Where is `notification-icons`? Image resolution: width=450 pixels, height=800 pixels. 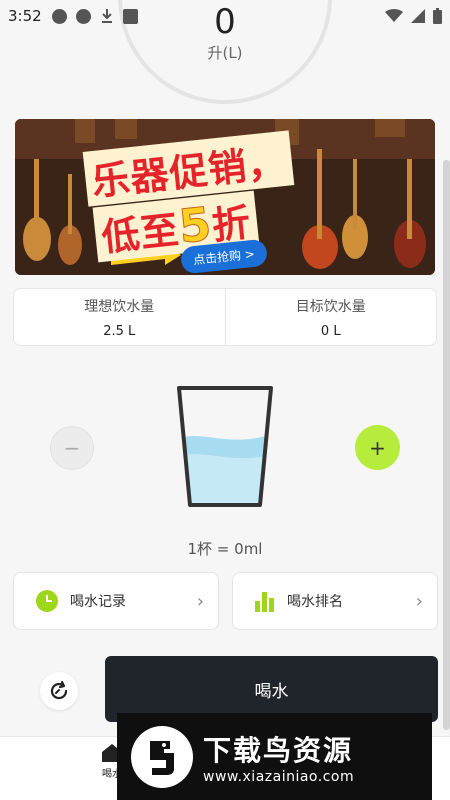
notification-icons is located at coordinates (94, 16).